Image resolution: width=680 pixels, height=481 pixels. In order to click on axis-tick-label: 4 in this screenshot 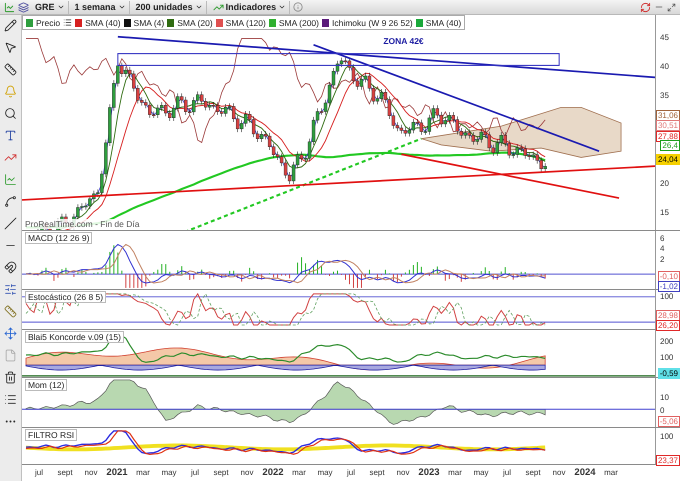, I will do `click(662, 248)`.